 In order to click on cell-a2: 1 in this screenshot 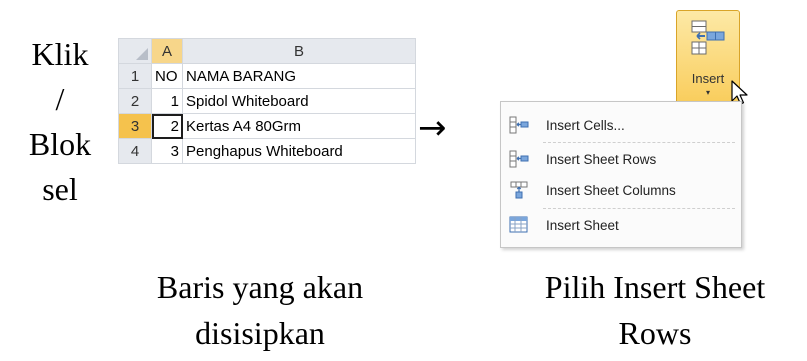, I will do `click(167, 101)`.